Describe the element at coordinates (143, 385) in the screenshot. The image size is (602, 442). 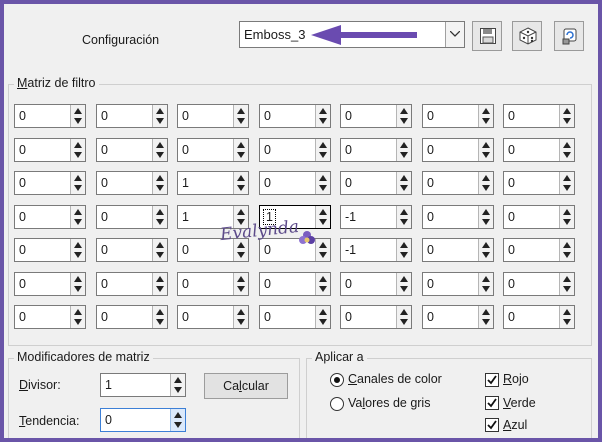
I see `divisor-input: 1` at that location.